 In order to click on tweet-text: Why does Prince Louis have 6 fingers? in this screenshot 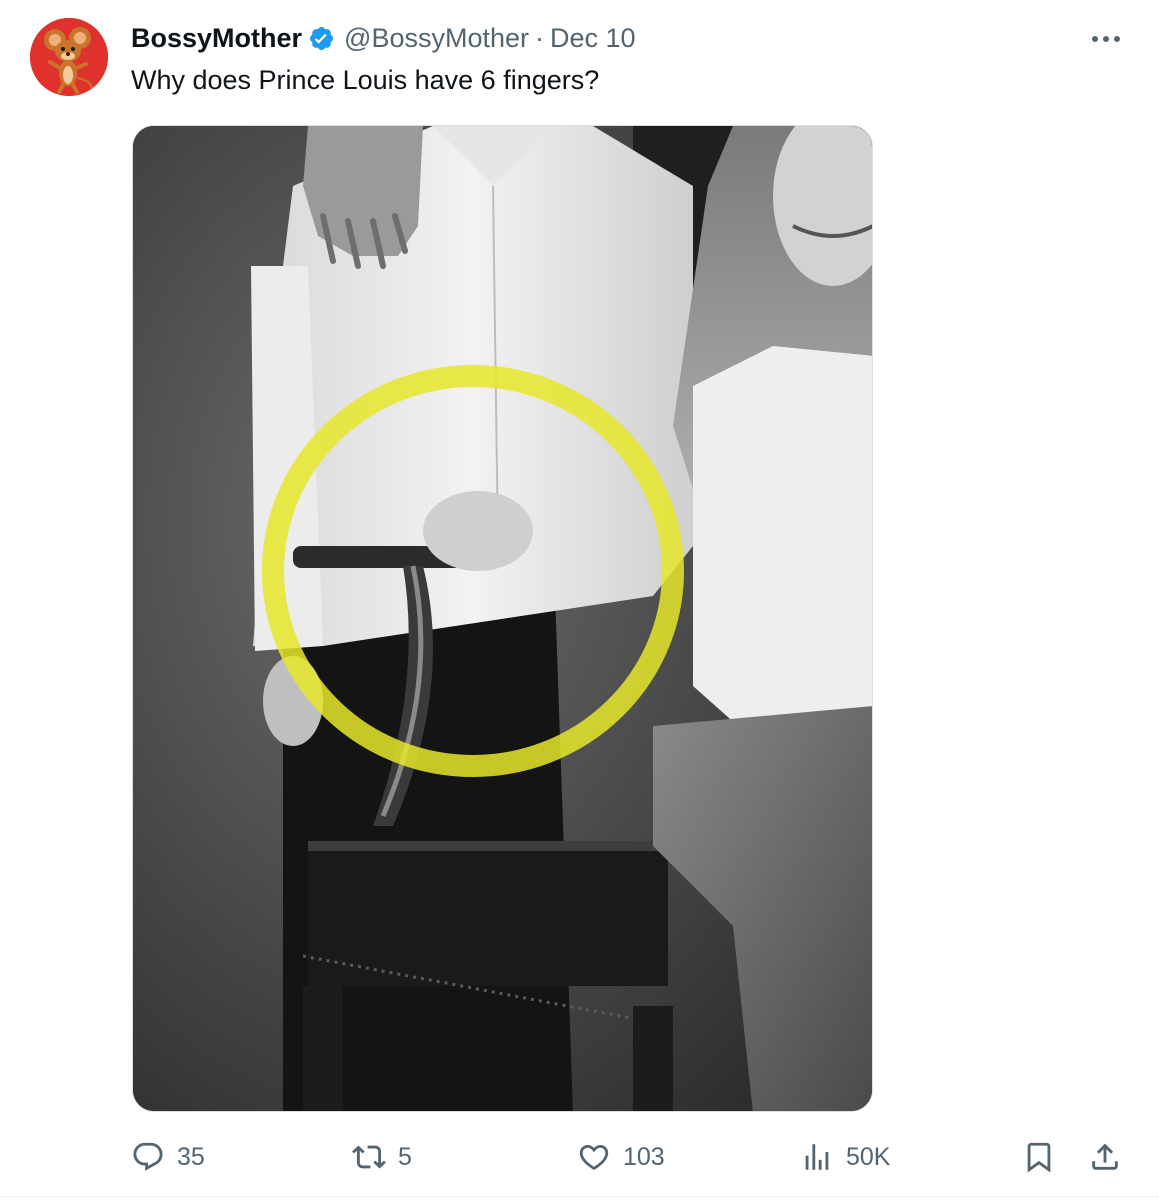, I will do `click(365, 80)`.